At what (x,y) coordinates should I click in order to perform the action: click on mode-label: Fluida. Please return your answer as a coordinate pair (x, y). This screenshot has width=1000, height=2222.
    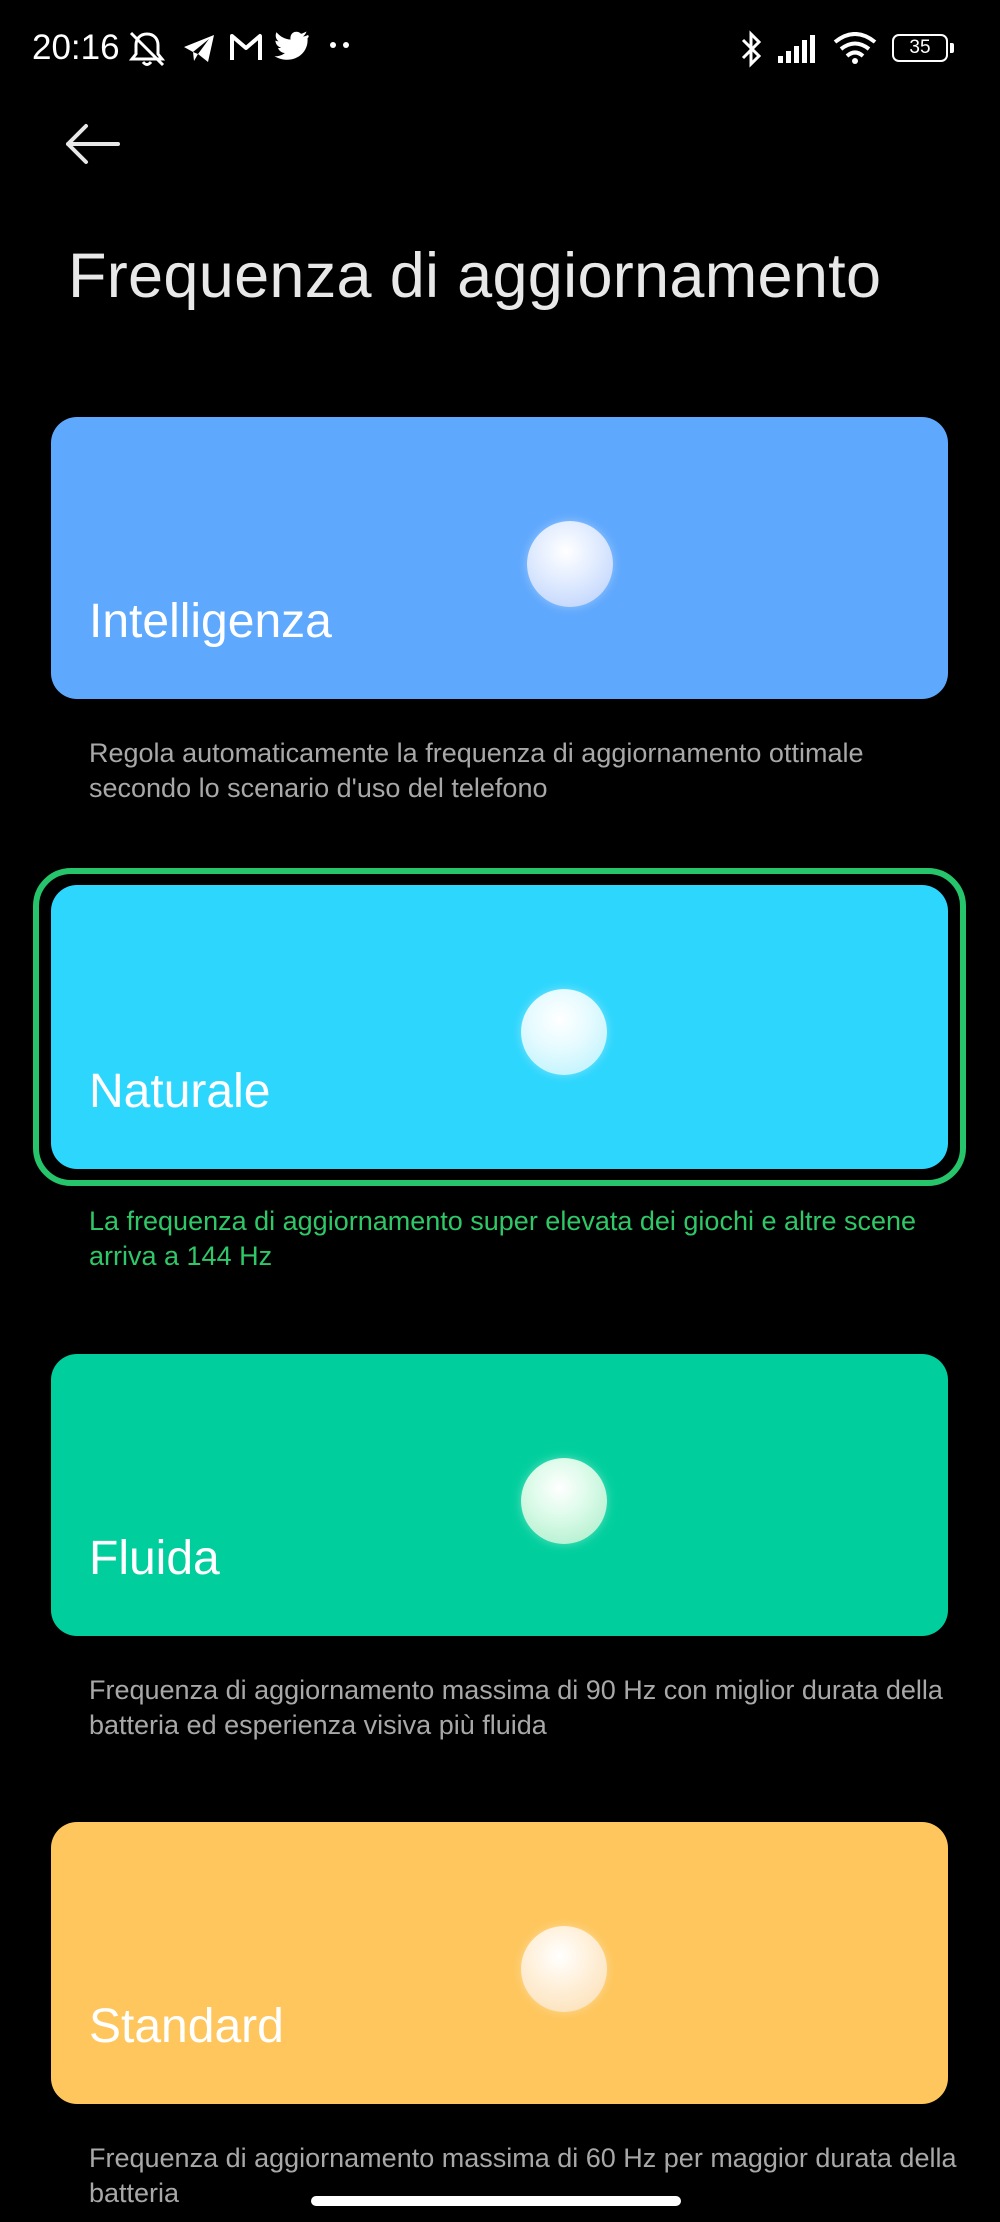
    Looking at the image, I should click on (154, 1558).